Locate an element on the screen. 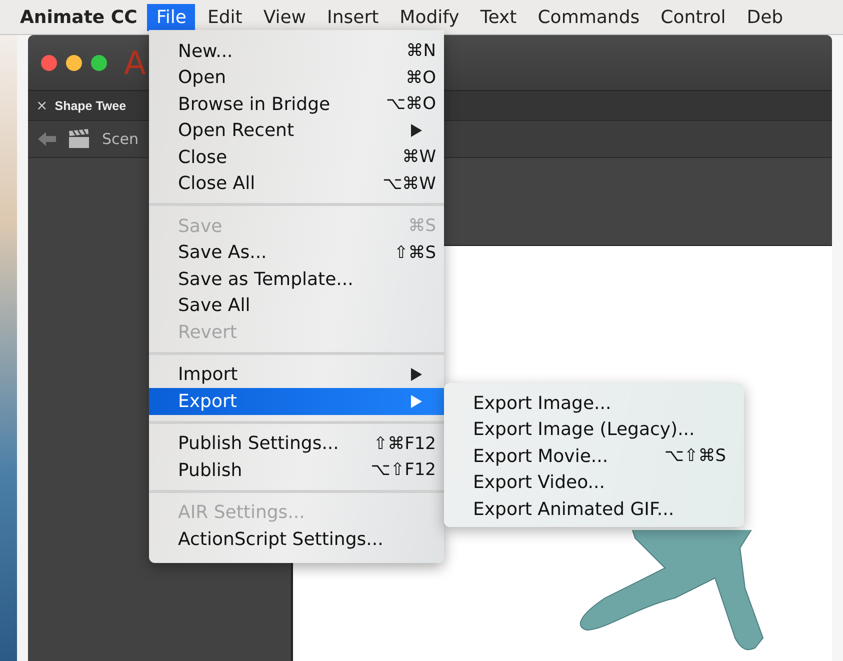  menu-item: Save As... ⇧⌘S is located at coordinates (296, 253).